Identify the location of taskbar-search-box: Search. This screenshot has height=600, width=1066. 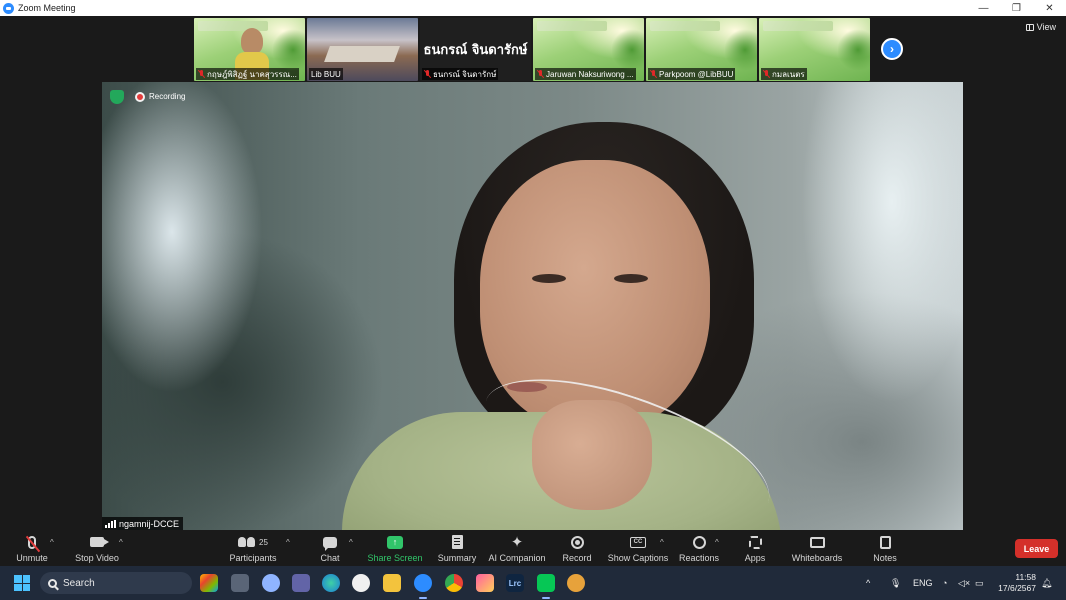
(116, 583).